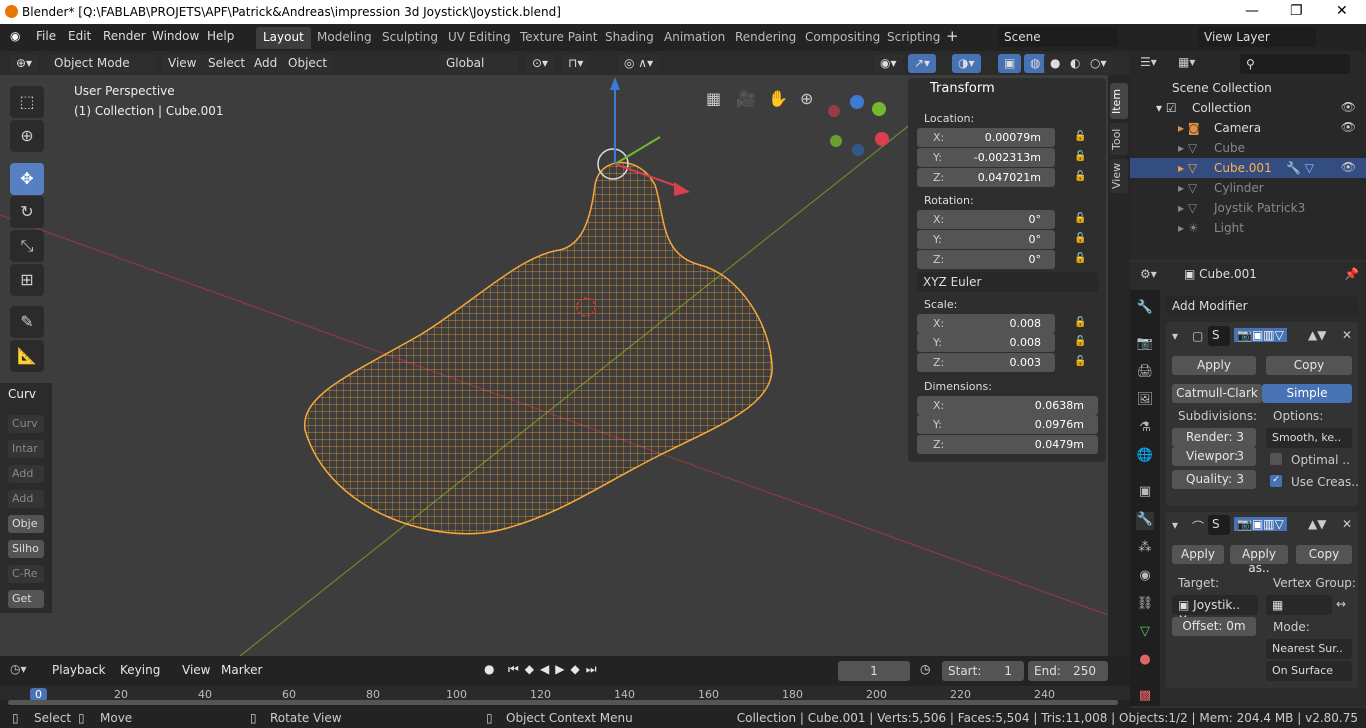  Describe the element at coordinates (1145, 373) in the screenshot. I see `output-props-icon: 🖨` at that location.